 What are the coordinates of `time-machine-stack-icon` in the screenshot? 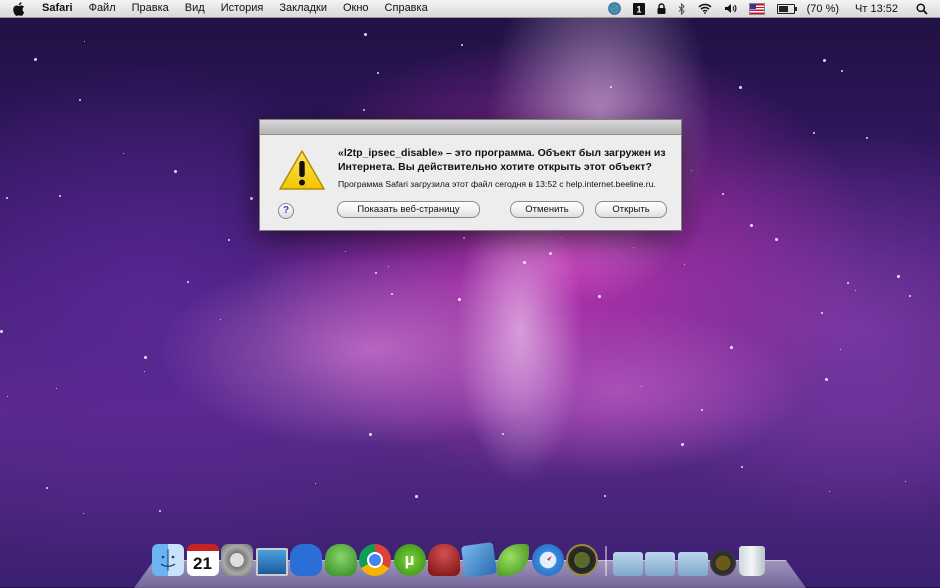 It's located at (723, 563).